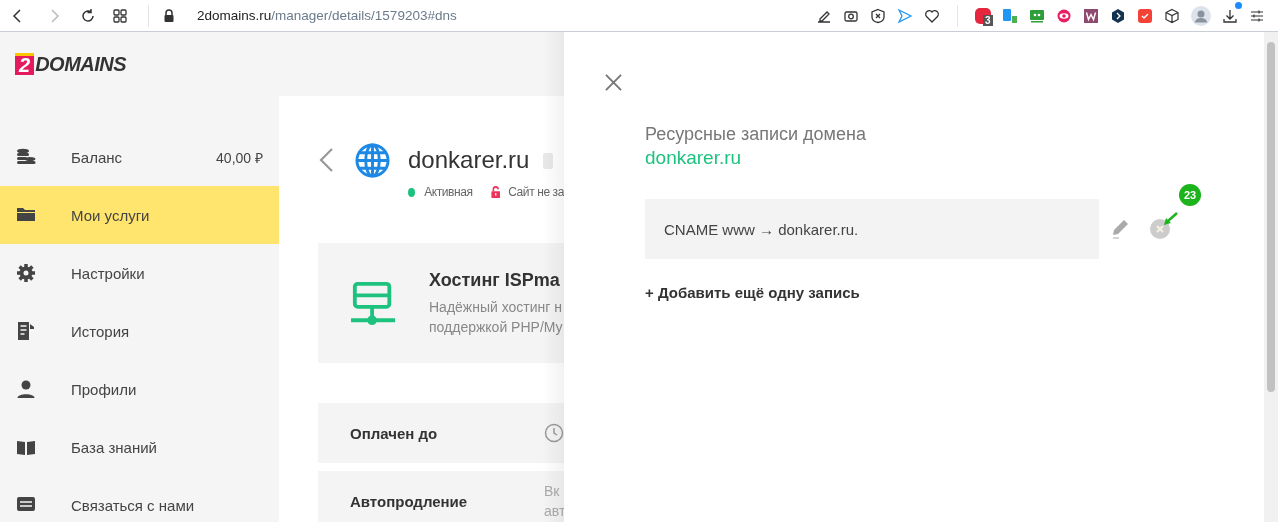 This screenshot has width=1278, height=522. Describe the element at coordinates (613, 82) in the screenshot. I see `close-icon` at that location.